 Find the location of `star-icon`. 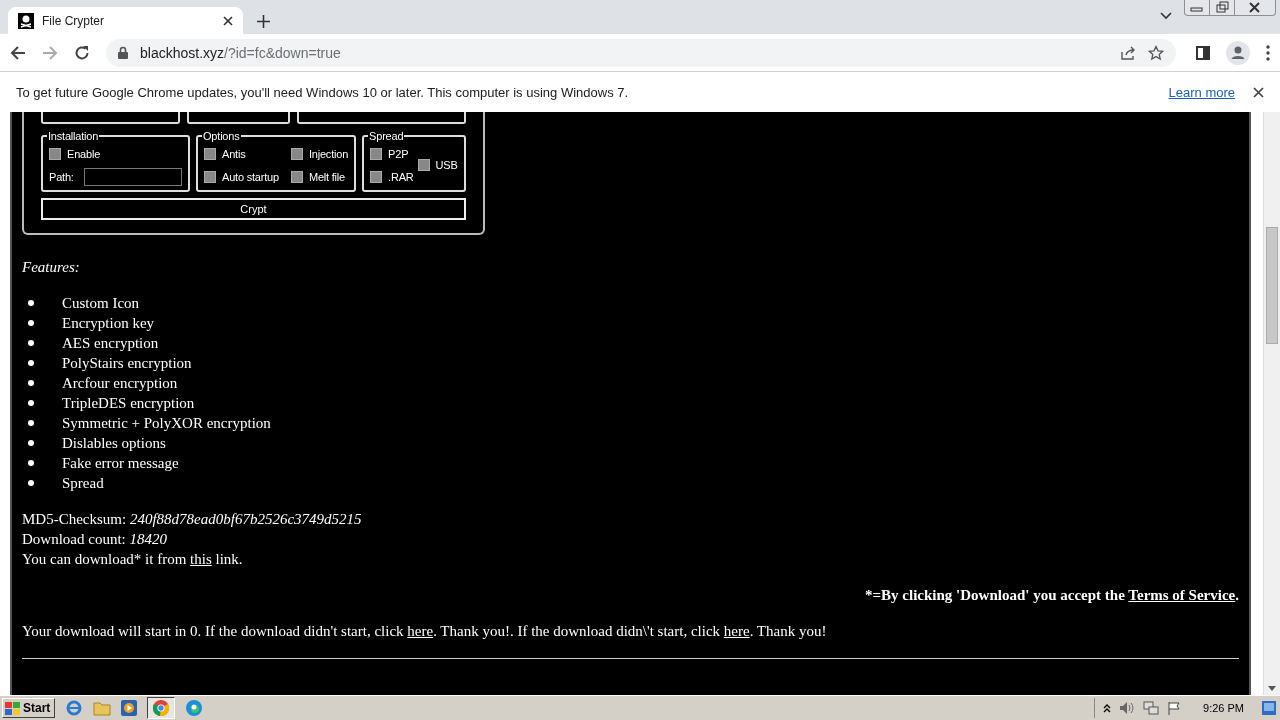

star-icon is located at coordinates (1156, 52).